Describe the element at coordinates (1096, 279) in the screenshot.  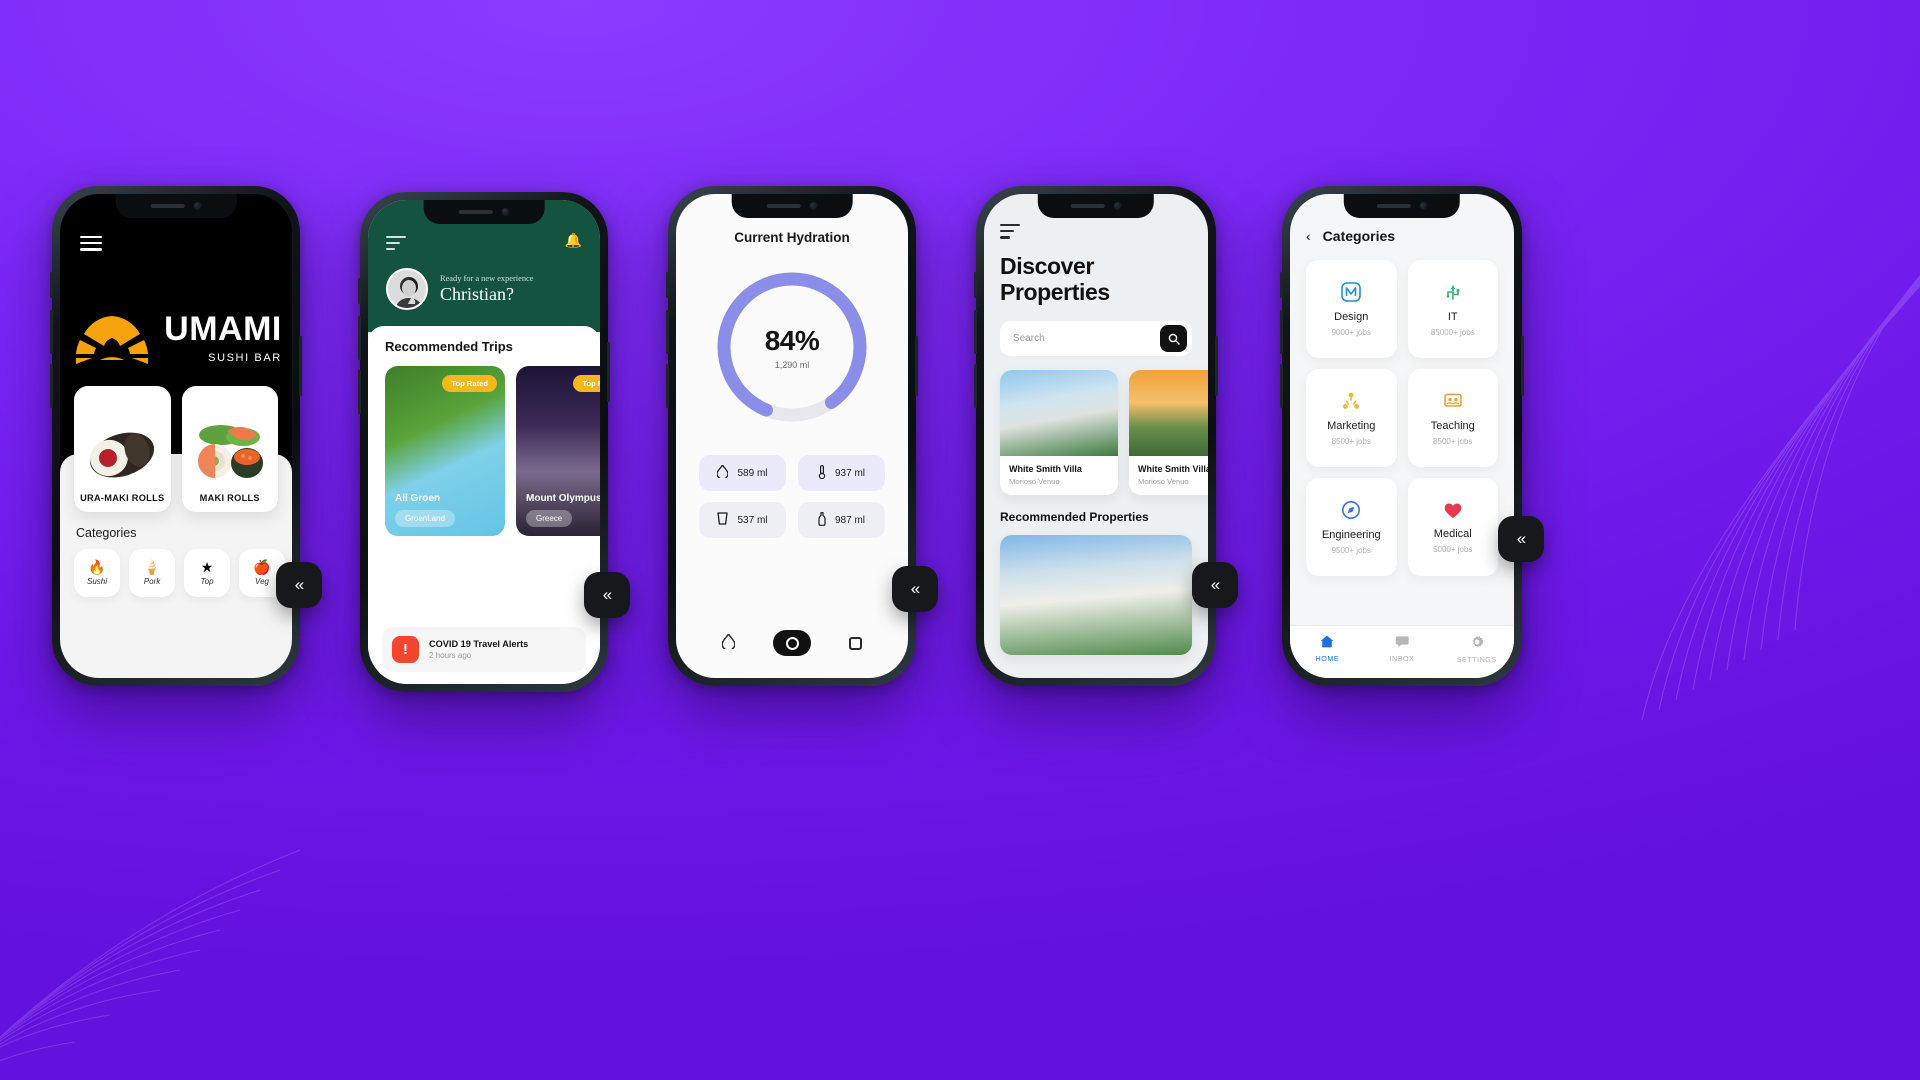
I see `page-title: Discover Properties` at that location.